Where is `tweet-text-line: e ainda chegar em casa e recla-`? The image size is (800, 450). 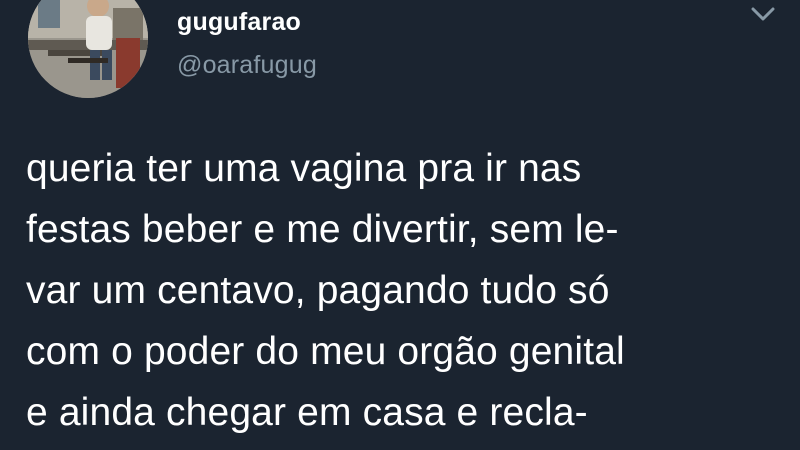 tweet-text-line: e ainda chegar em casa e recla- is located at coordinates (307, 412).